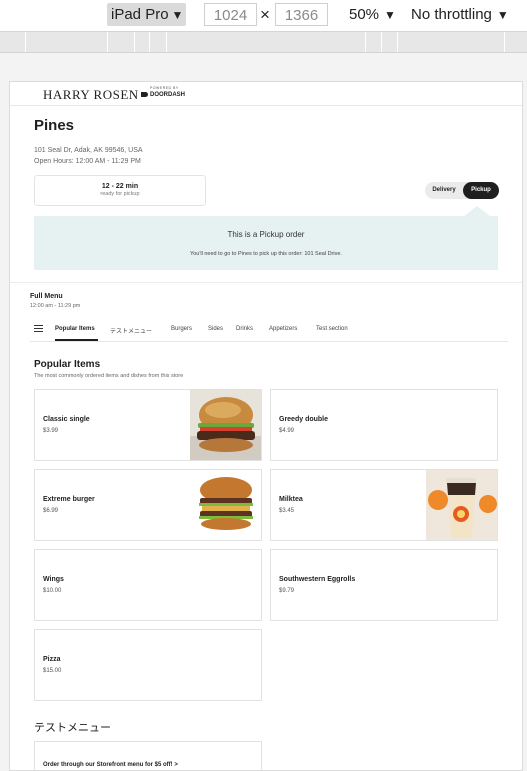 This screenshot has width=527, height=771. Describe the element at coordinates (451, 14) in the screenshot. I see `throttling-label: No throttling` at that location.